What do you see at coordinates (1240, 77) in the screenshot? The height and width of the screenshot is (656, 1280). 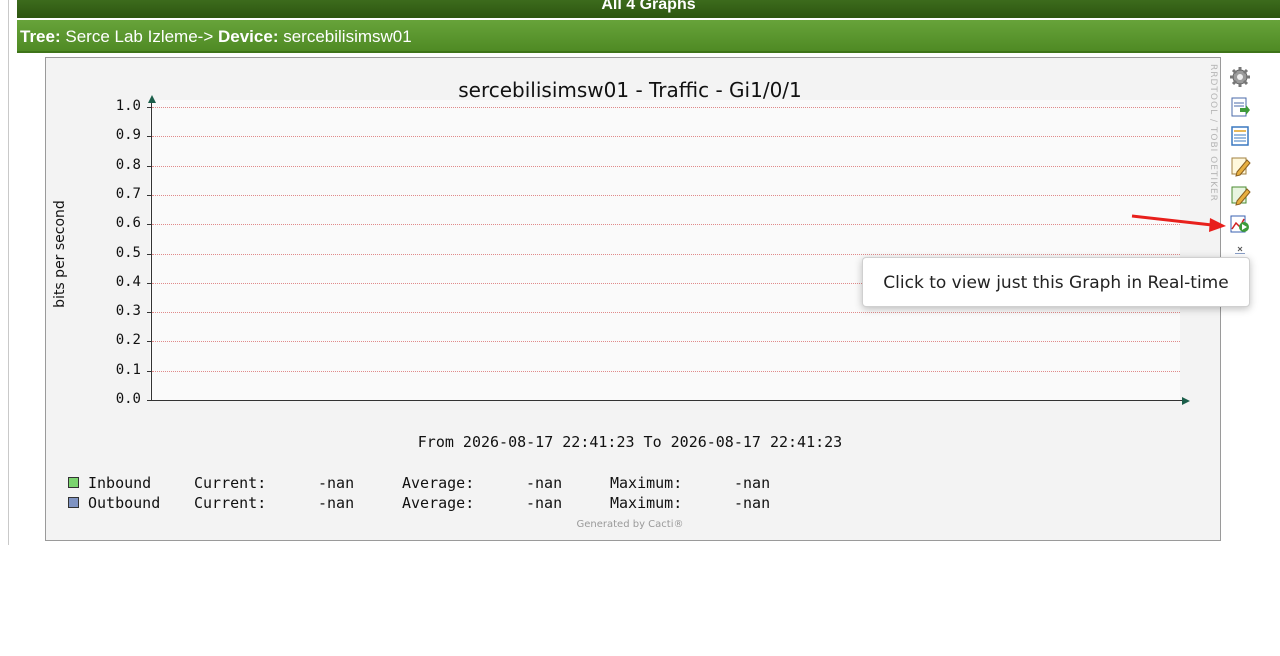 I see `gear-icon` at bounding box center [1240, 77].